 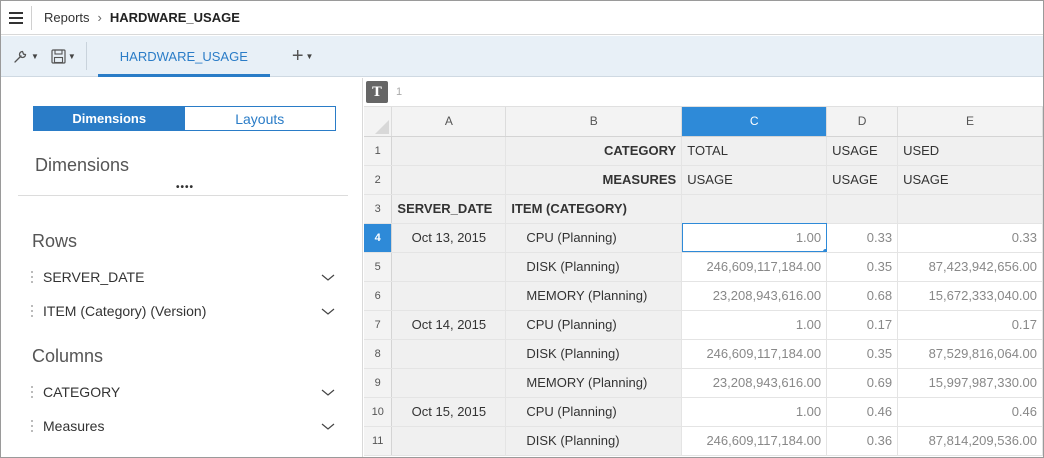 I want to click on row-number: 10, so click(x=378, y=412).